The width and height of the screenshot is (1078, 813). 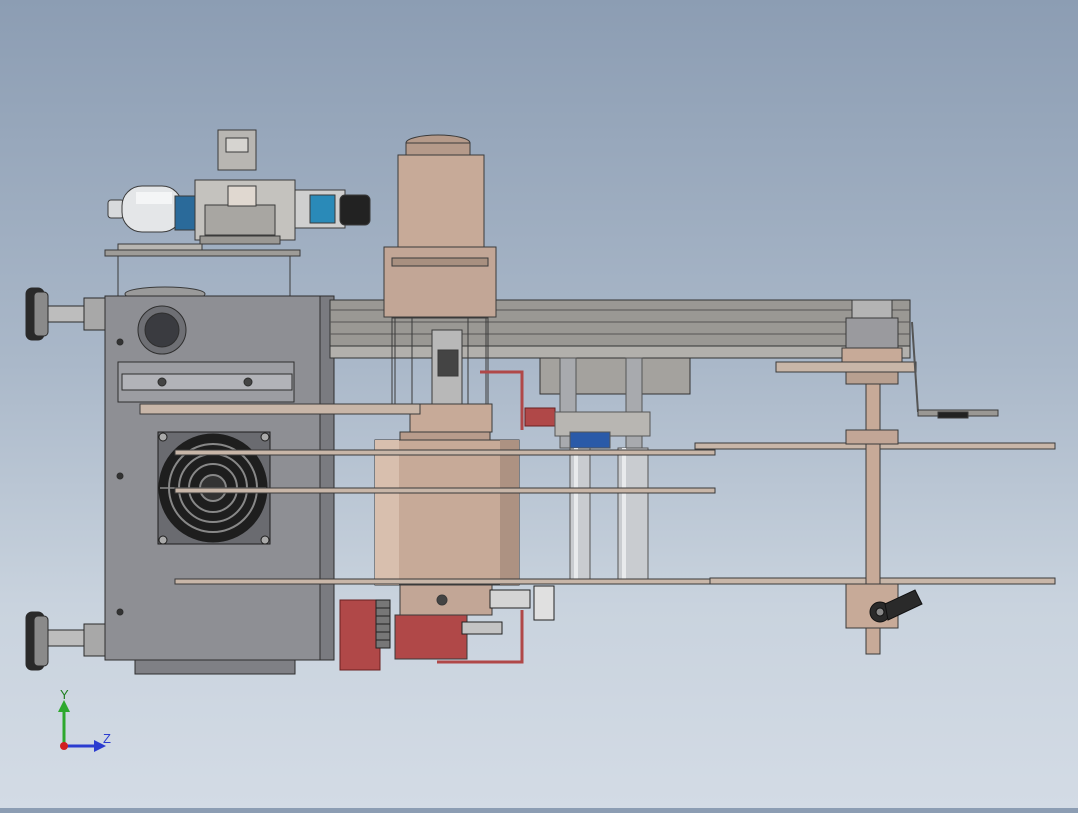 What do you see at coordinates (64, 746) in the screenshot?
I see `x-axis-origin-icon` at bounding box center [64, 746].